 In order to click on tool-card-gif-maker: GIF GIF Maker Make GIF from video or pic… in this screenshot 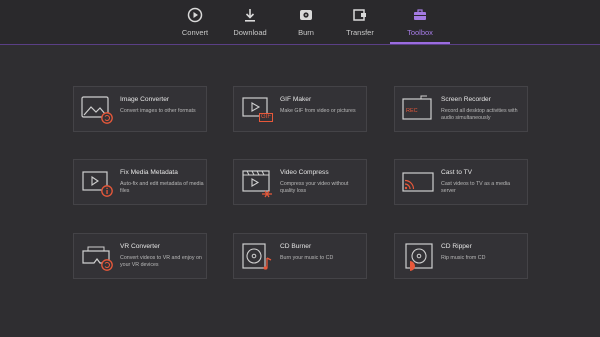, I will do `click(300, 109)`.